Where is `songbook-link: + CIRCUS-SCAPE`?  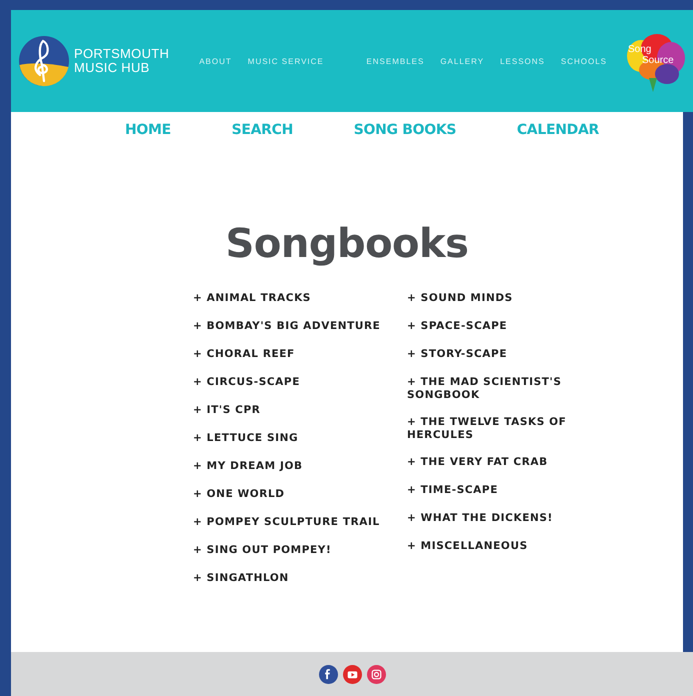
songbook-link: + CIRCUS-SCAPE is located at coordinates (293, 383).